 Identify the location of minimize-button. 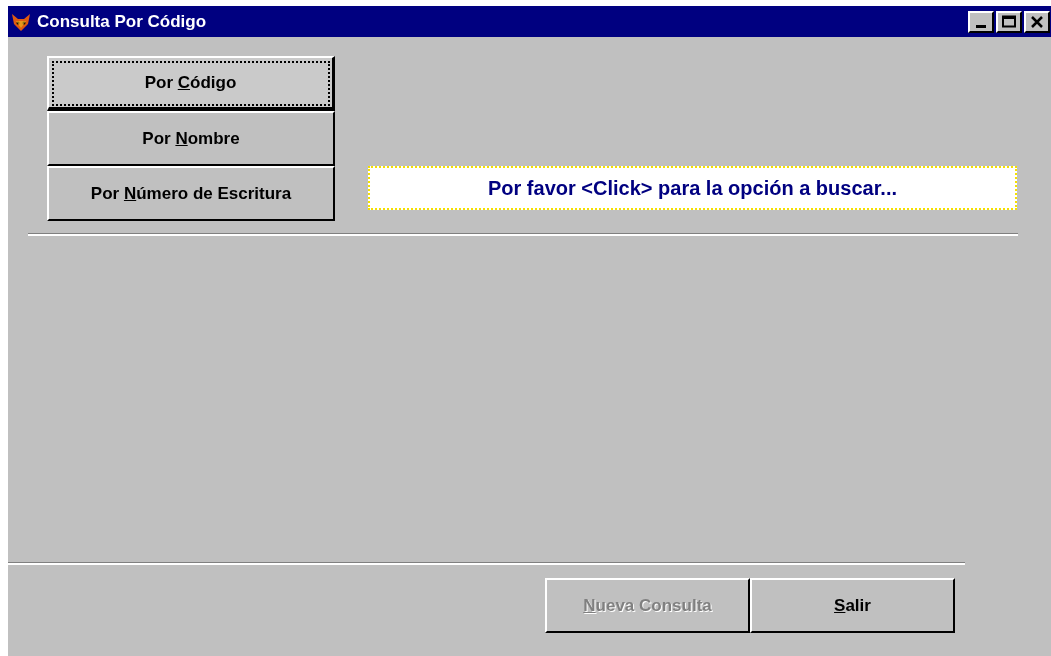
(981, 21).